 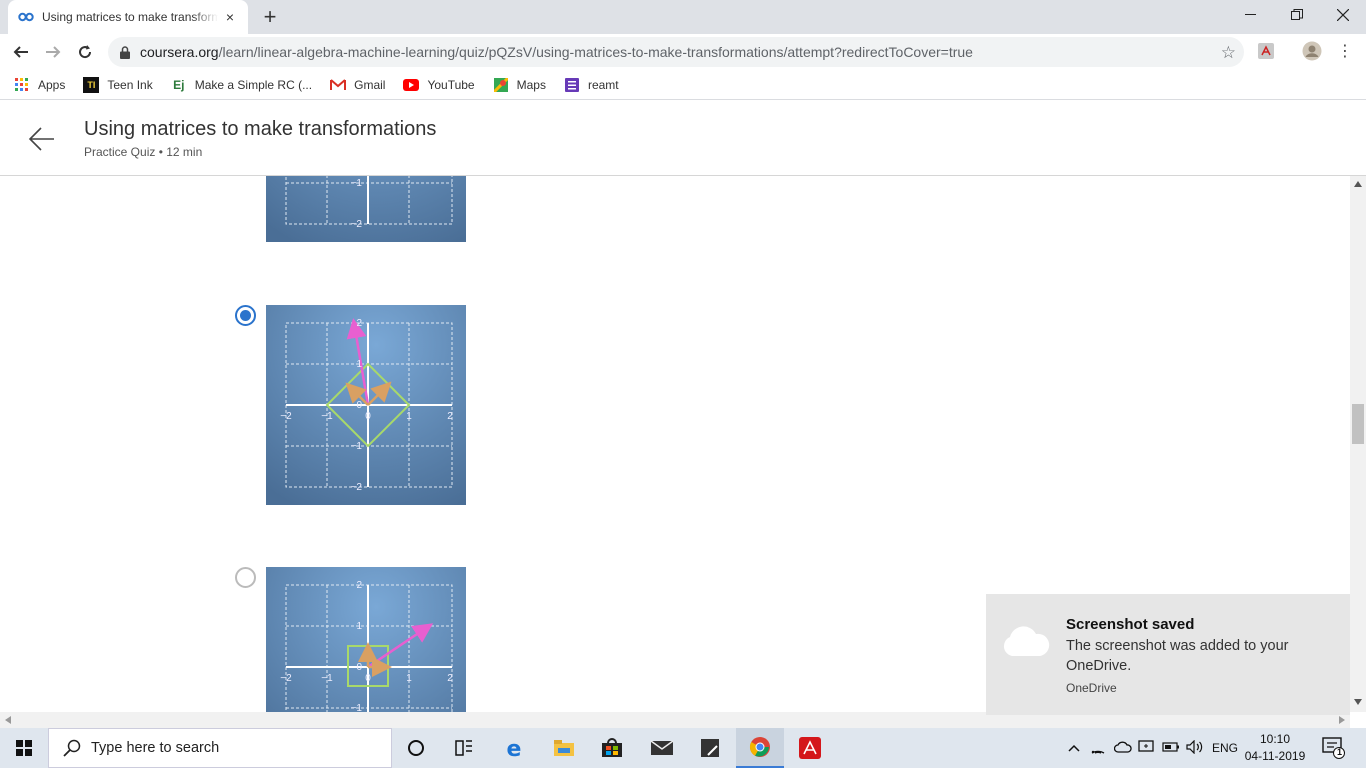 I want to click on tab-title: Using matrices to make transformations, so click(x=130, y=17).